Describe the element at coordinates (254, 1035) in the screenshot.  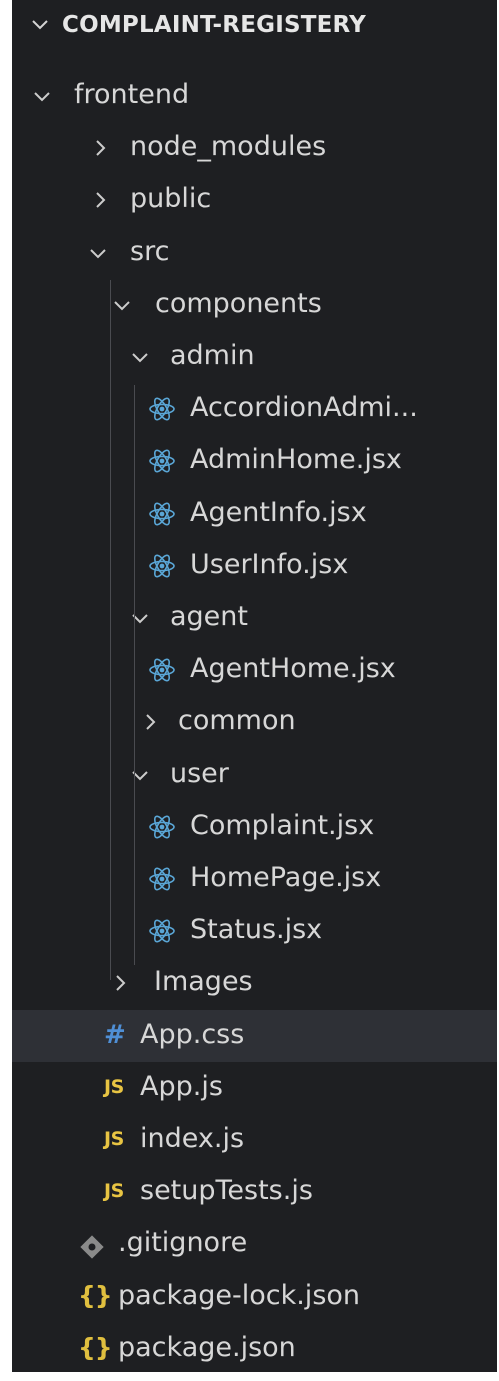
I see `file-item-app-css: # App.css` at that location.